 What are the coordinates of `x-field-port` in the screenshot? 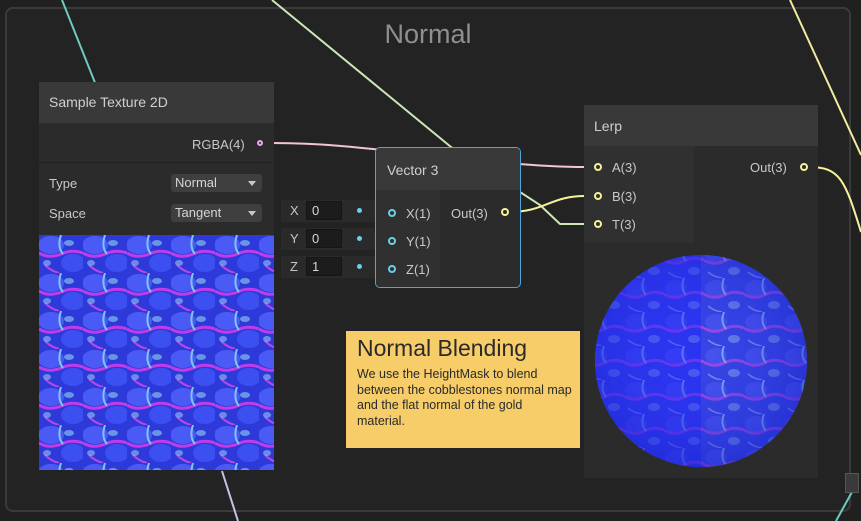 It's located at (359, 210).